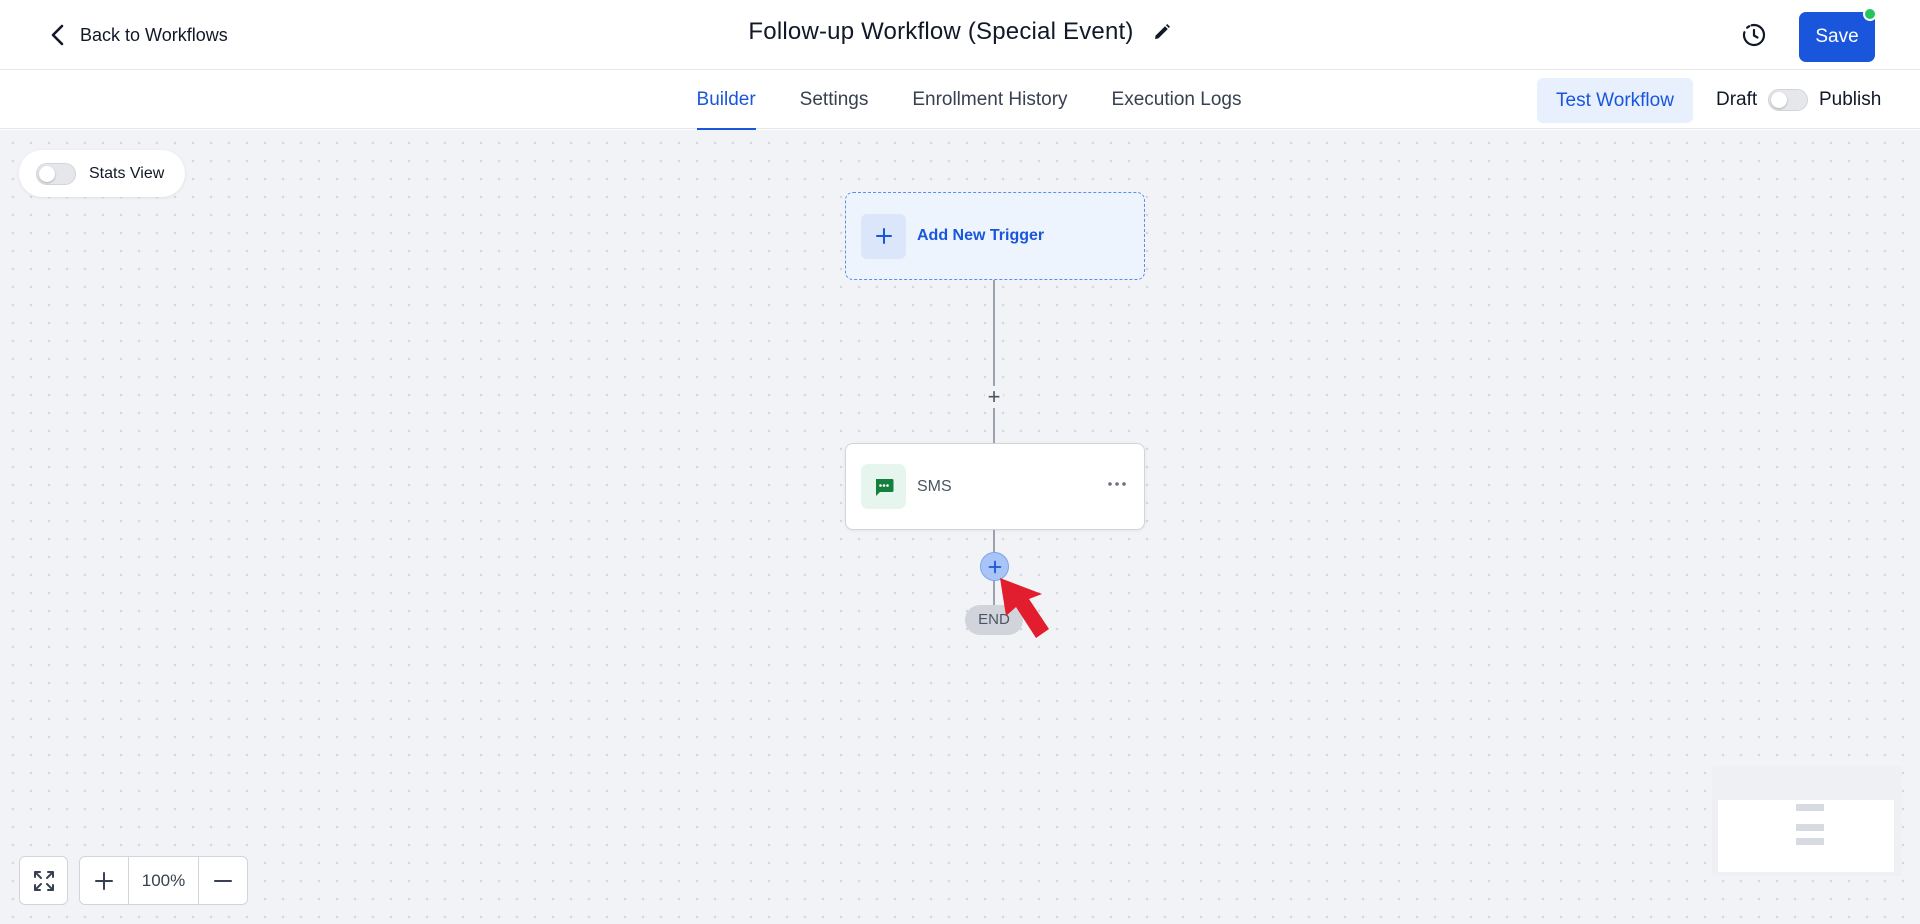  Describe the element at coordinates (1162, 32) in the screenshot. I see `pencil-icon` at that location.